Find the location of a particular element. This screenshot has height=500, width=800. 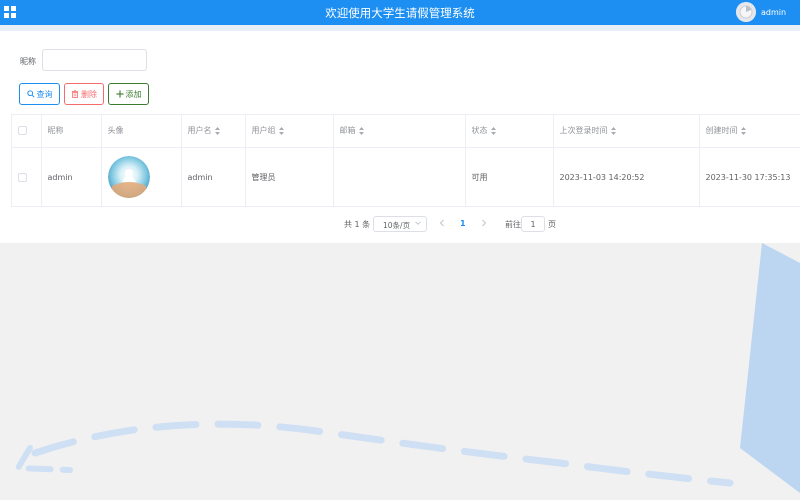

column-header-last-login: 上次登录时间 is located at coordinates (626, 131).